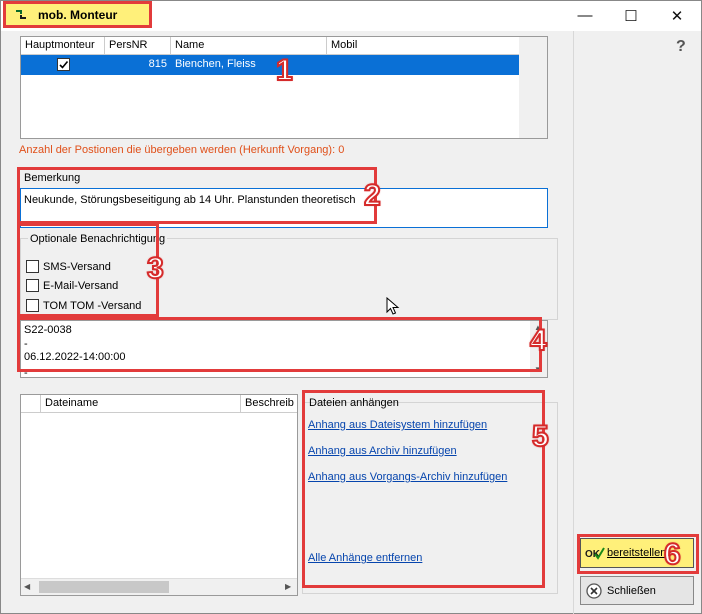 This screenshot has height=614, width=702. I want to click on bemerkung-label: Bemerkung, so click(52, 178).